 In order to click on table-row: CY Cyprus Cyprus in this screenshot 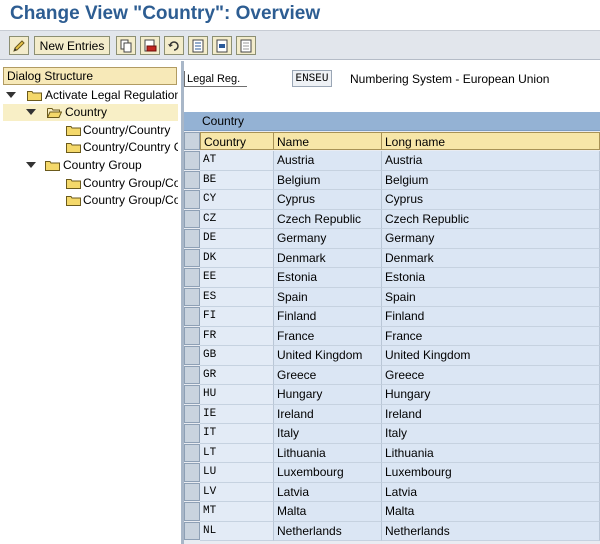, I will do `click(392, 200)`.